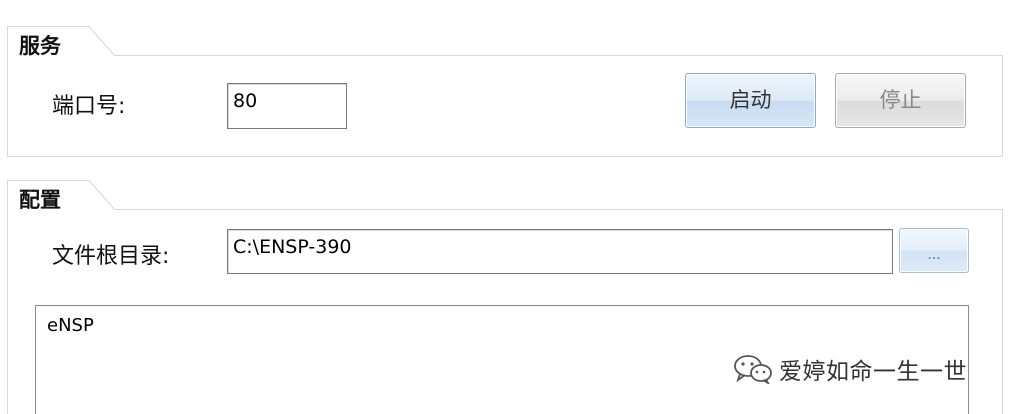 The width and height of the screenshot is (1011, 414). What do you see at coordinates (287, 106) in the screenshot?
I see `port-input: 80` at bounding box center [287, 106].